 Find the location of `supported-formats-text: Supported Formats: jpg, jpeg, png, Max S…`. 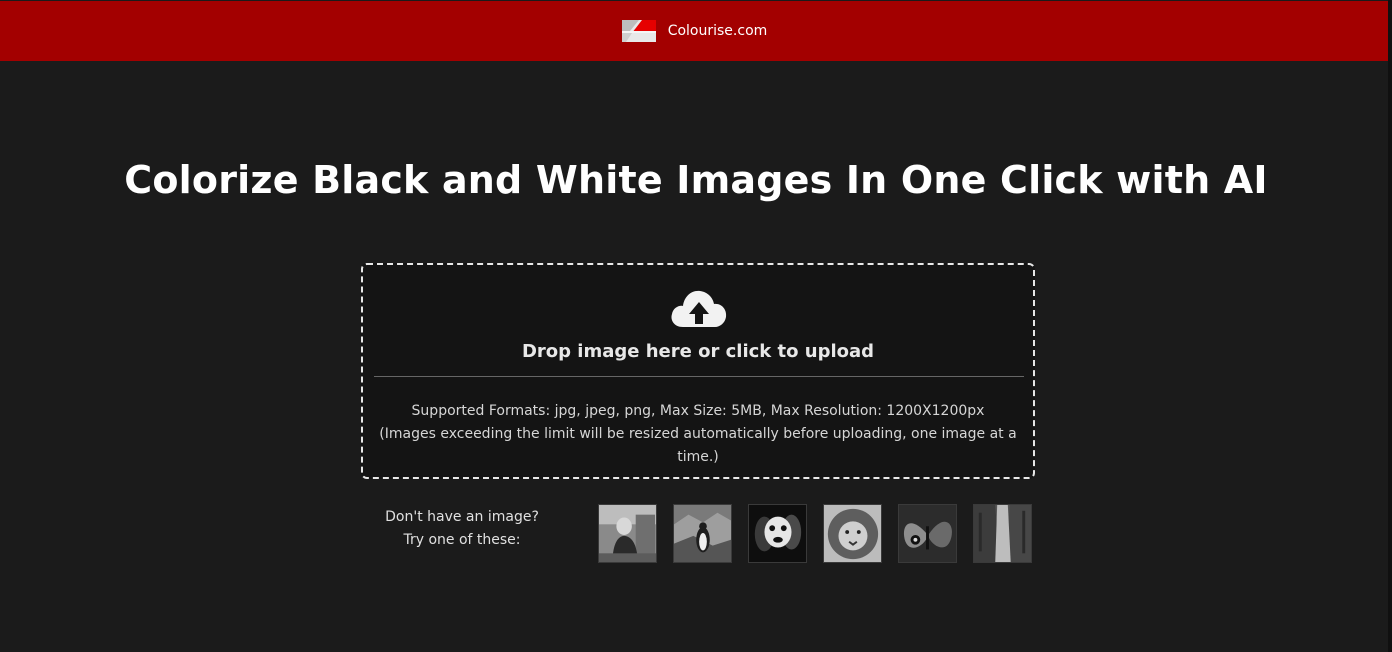

supported-formats-text: Supported Formats: jpg, jpeg, png, Max S… is located at coordinates (698, 411).